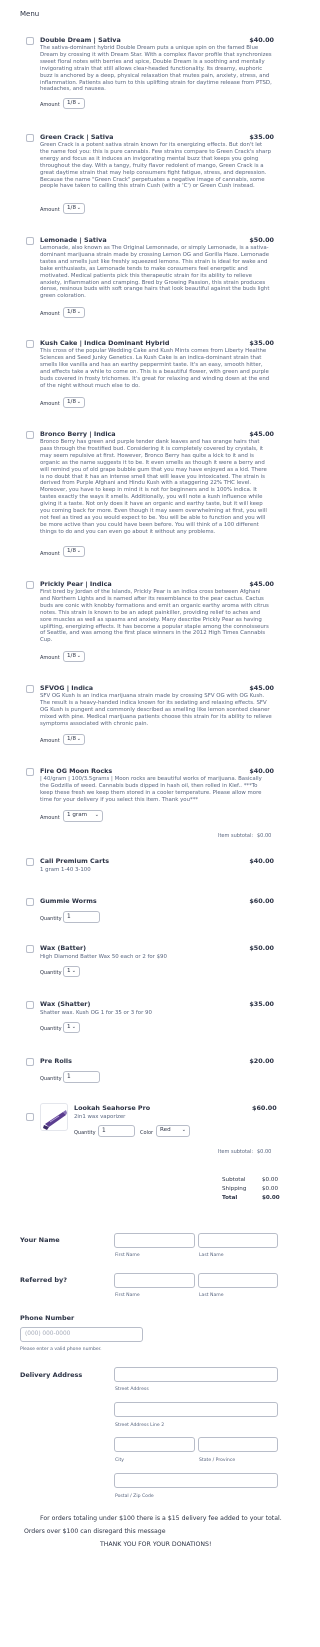 Image resolution: width=320 pixels, height=1647 pixels. Describe the element at coordinates (154, 1240) in the screenshot. I see `first-name-input` at that location.